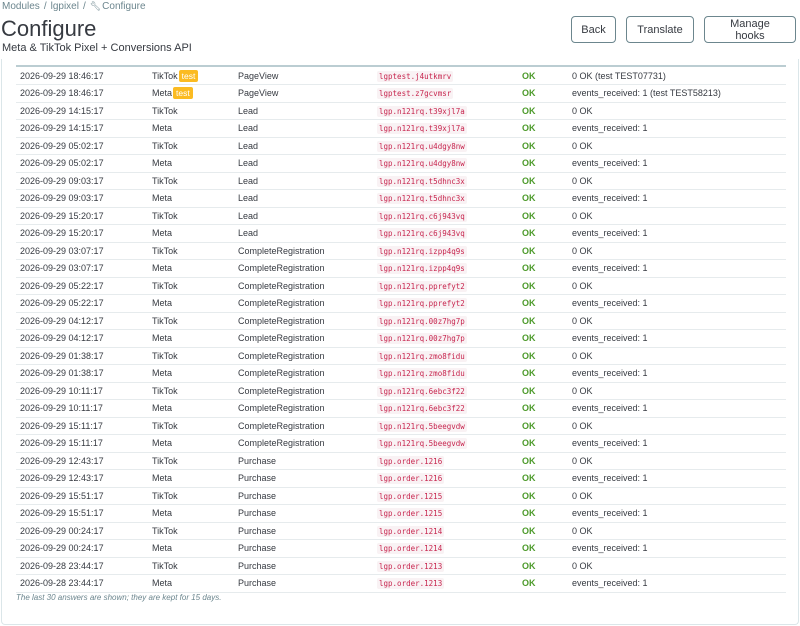 This screenshot has width=800, height=626. What do you see at coordinates (82, 251) in the screenshot?
I see `date-cell: 2026-09-29 03:07:17` at bounding box center [82, 251].